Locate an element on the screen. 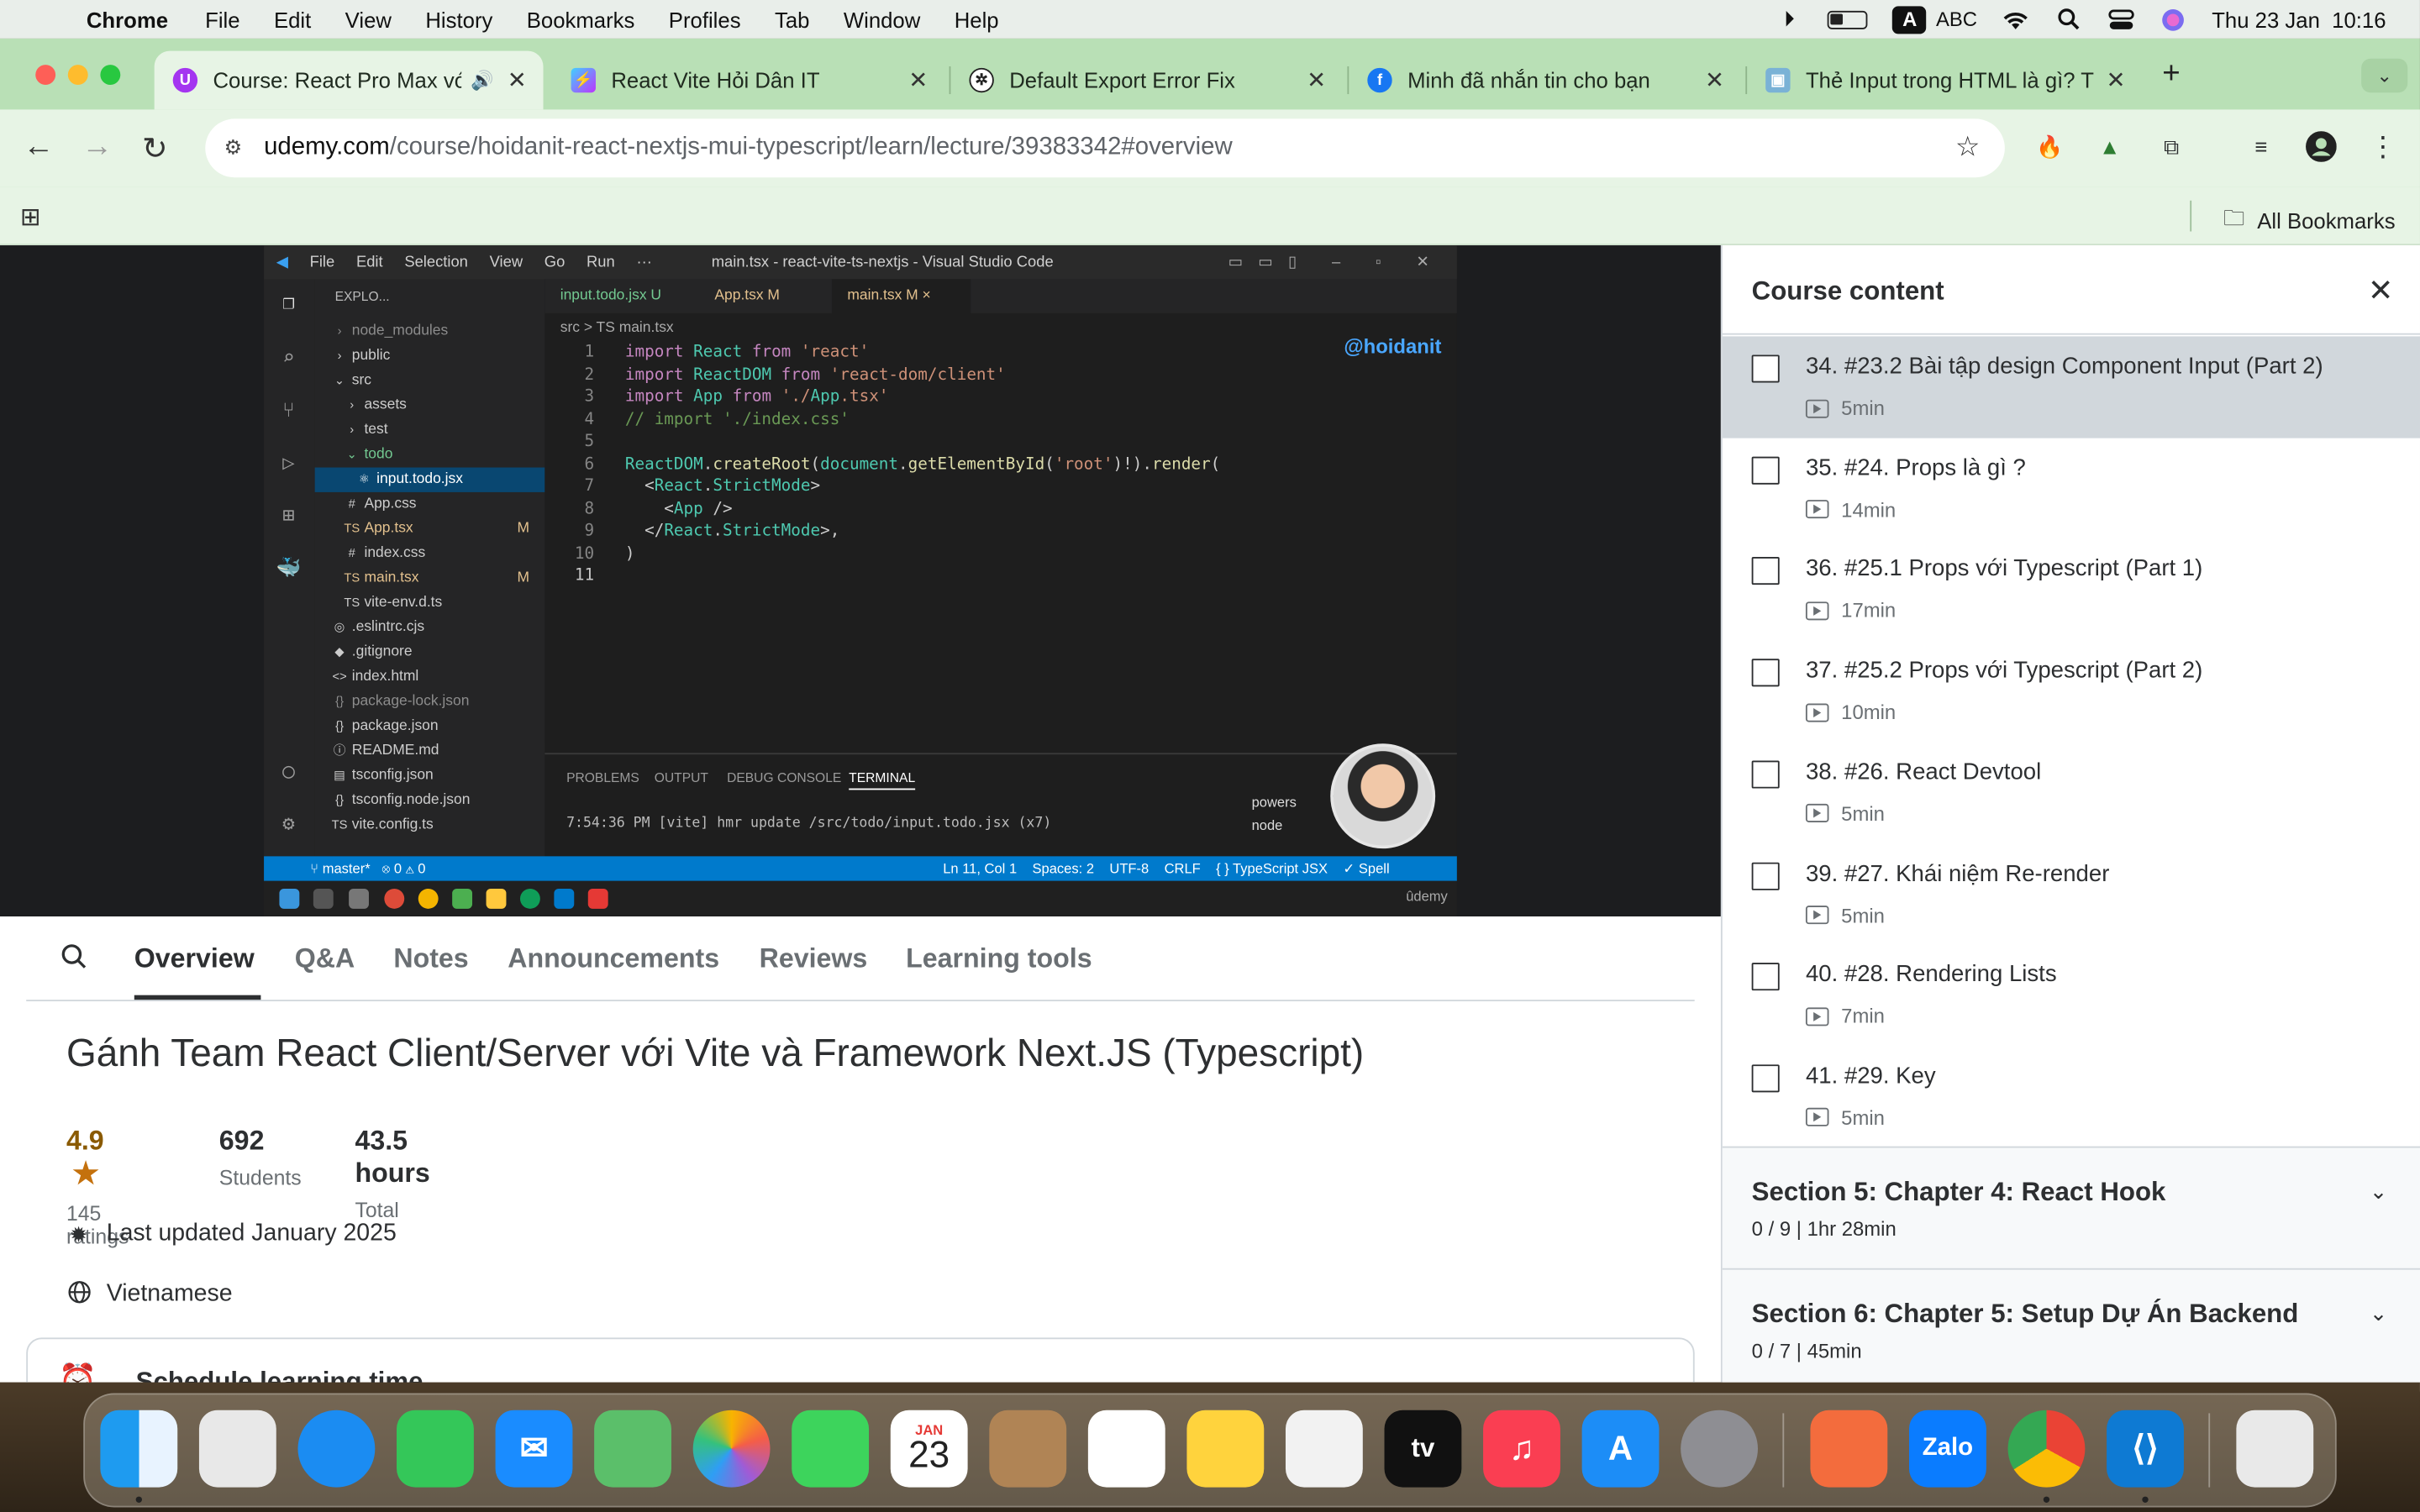  appstore-icon: A is located at coordinates (1620, 1449).